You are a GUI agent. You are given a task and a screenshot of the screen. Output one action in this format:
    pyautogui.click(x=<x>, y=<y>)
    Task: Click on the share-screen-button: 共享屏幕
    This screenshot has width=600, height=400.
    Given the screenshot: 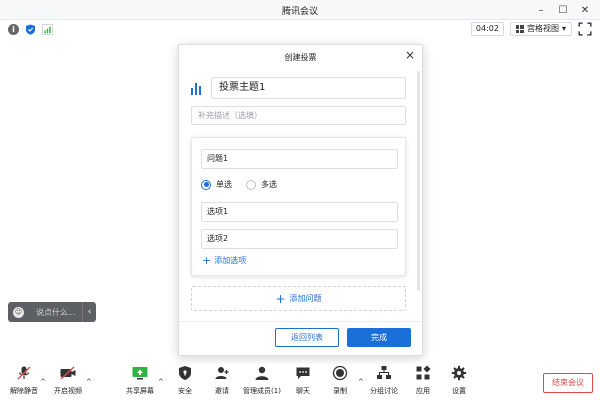 What is the action you would take?
    pyautogui.click(x=140, y=380)
    